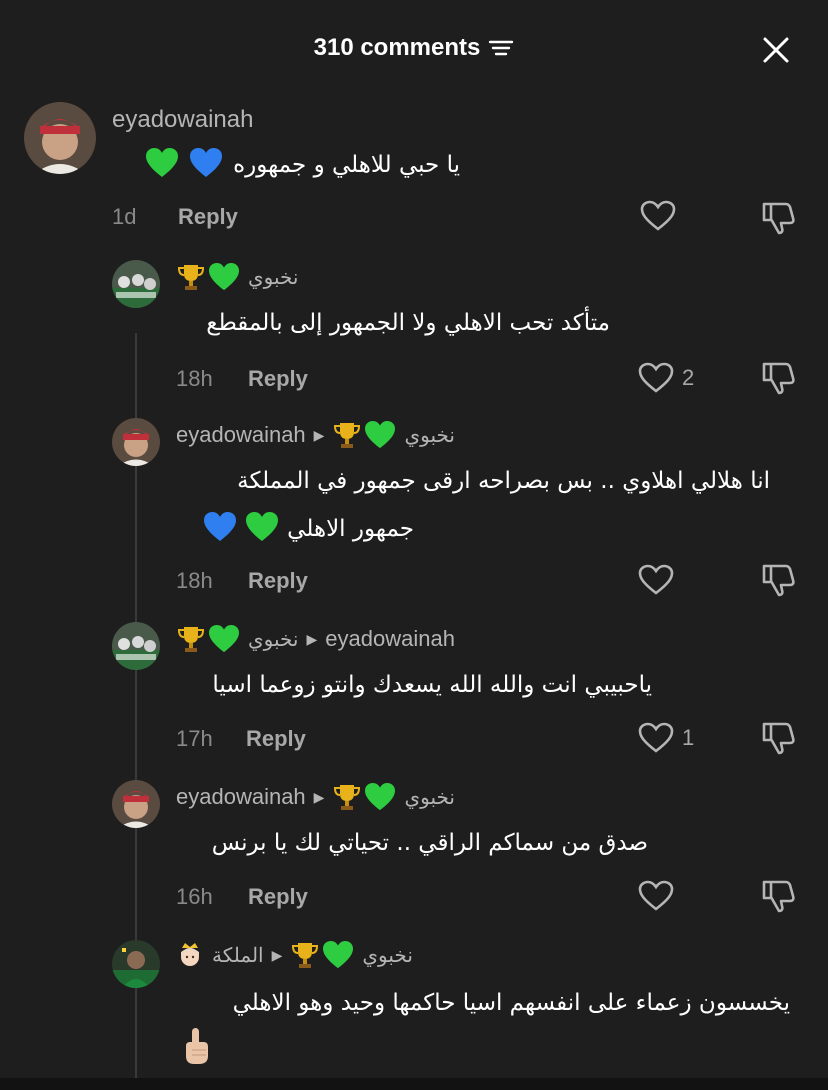 This screenshot has width=828, height=1090. Describe the element at coordinates (501, 48) in the screenshot. I see `sort-filter-icon` at that location.